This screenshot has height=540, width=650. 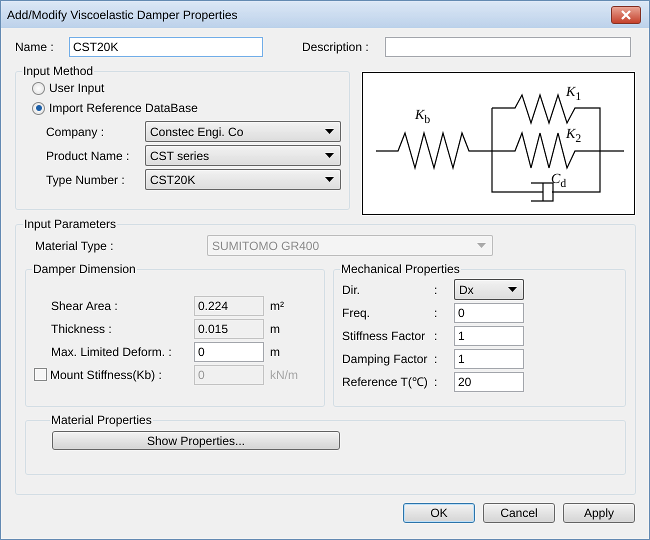 I want to click on description-field, so click(x=507, y=47).